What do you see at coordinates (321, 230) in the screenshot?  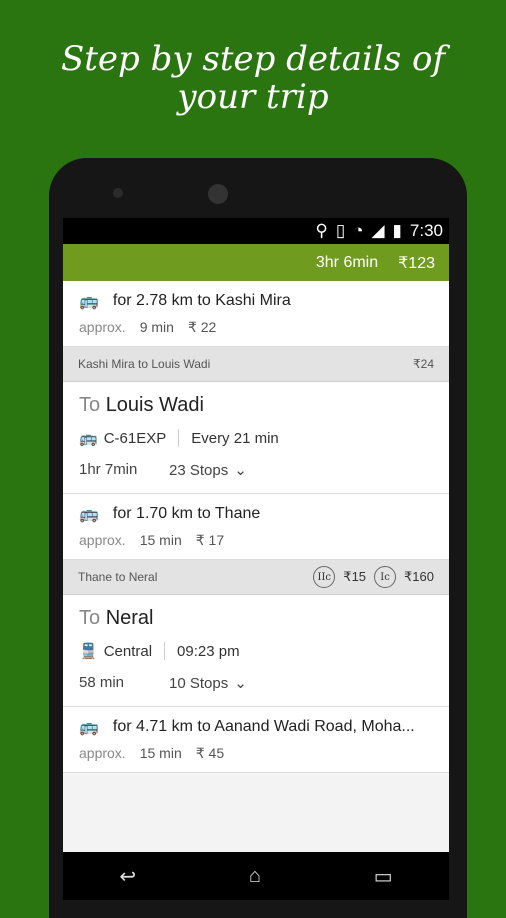 I see `location-icon: ⚲` at bounding box center [321, 230].